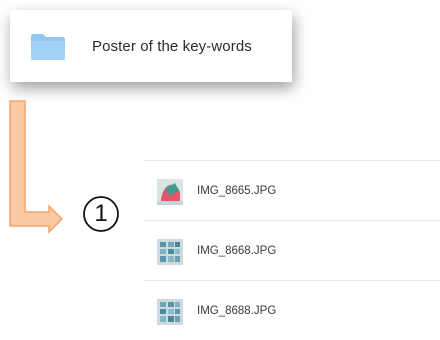 Image resolution: width=440 pixels, height=340 pixels. I want to click on file-row: IMG_8668.JPG, so click(291, 250).